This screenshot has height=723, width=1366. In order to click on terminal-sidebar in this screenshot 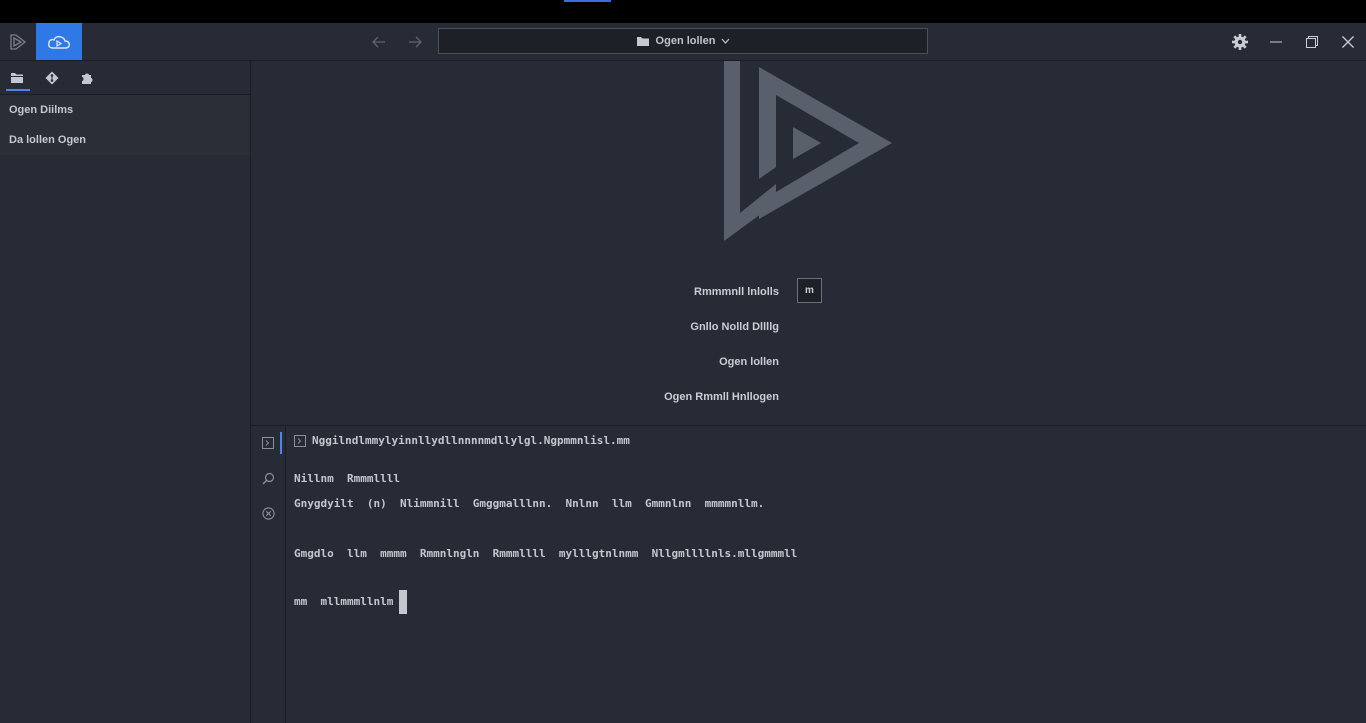, I will do `click(268, 574)`.